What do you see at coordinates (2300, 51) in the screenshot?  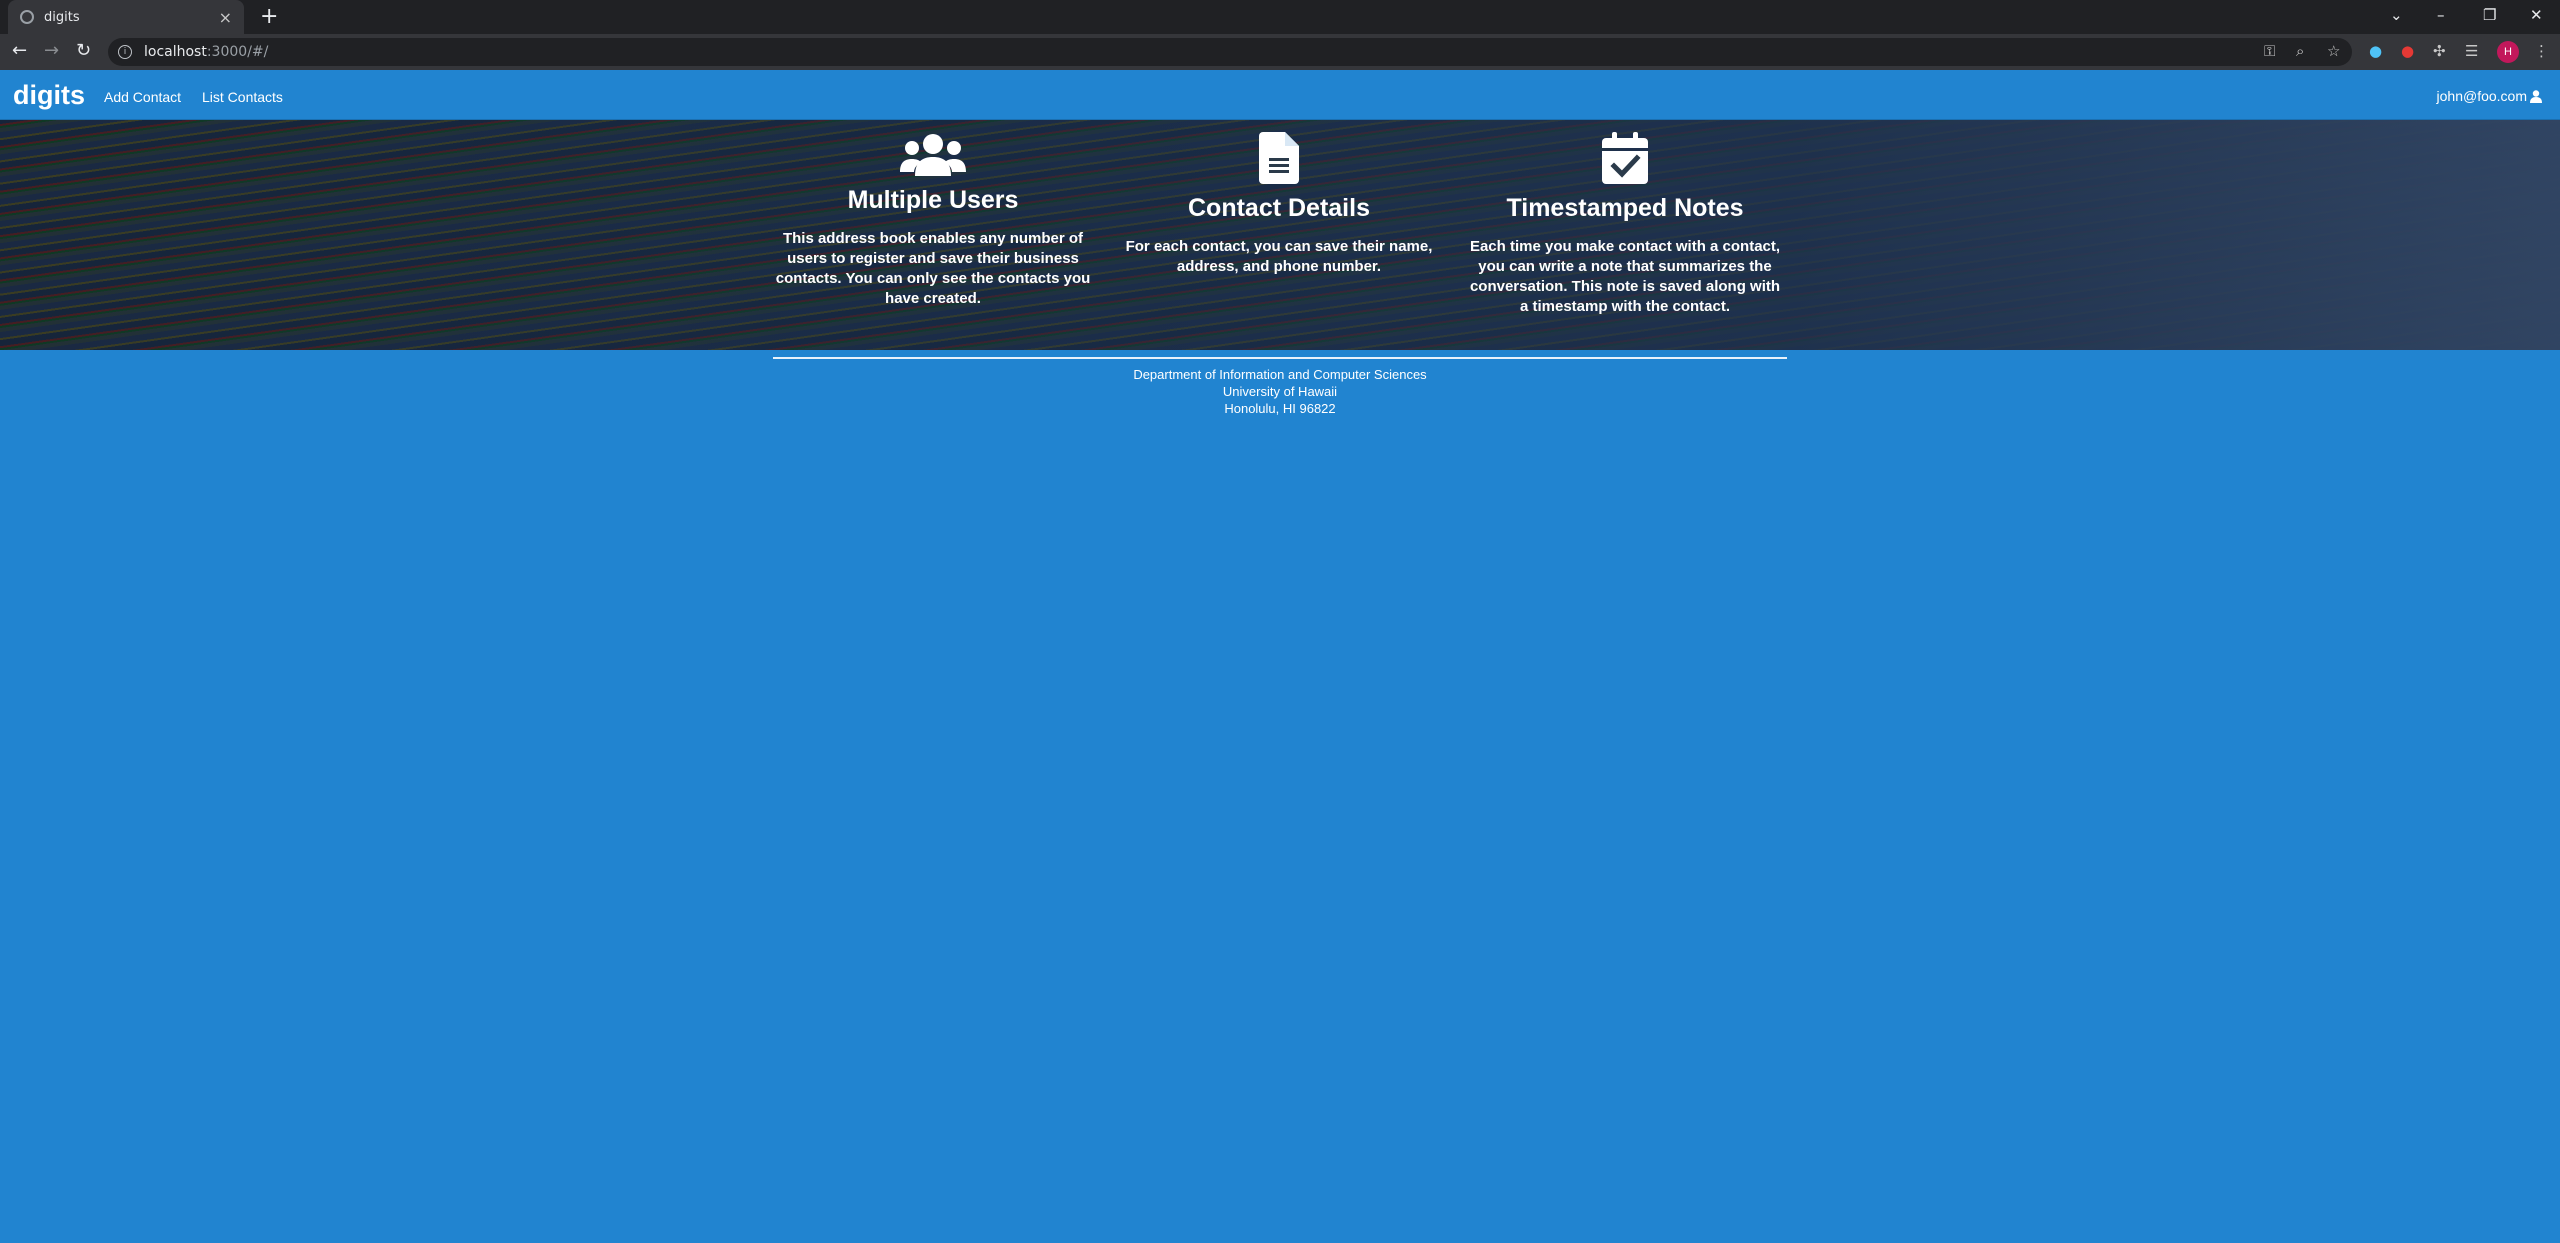 I see `zoom-icon: ⌕` at bounding box center [2300, 51].